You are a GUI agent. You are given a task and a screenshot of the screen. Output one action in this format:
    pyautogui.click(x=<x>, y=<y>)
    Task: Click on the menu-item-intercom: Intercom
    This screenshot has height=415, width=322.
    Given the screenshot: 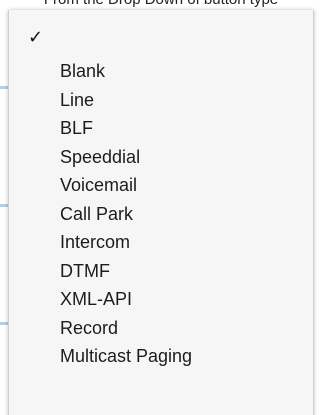 What is the action you would take?
    pyautogui.click(x=126, y=245)
    